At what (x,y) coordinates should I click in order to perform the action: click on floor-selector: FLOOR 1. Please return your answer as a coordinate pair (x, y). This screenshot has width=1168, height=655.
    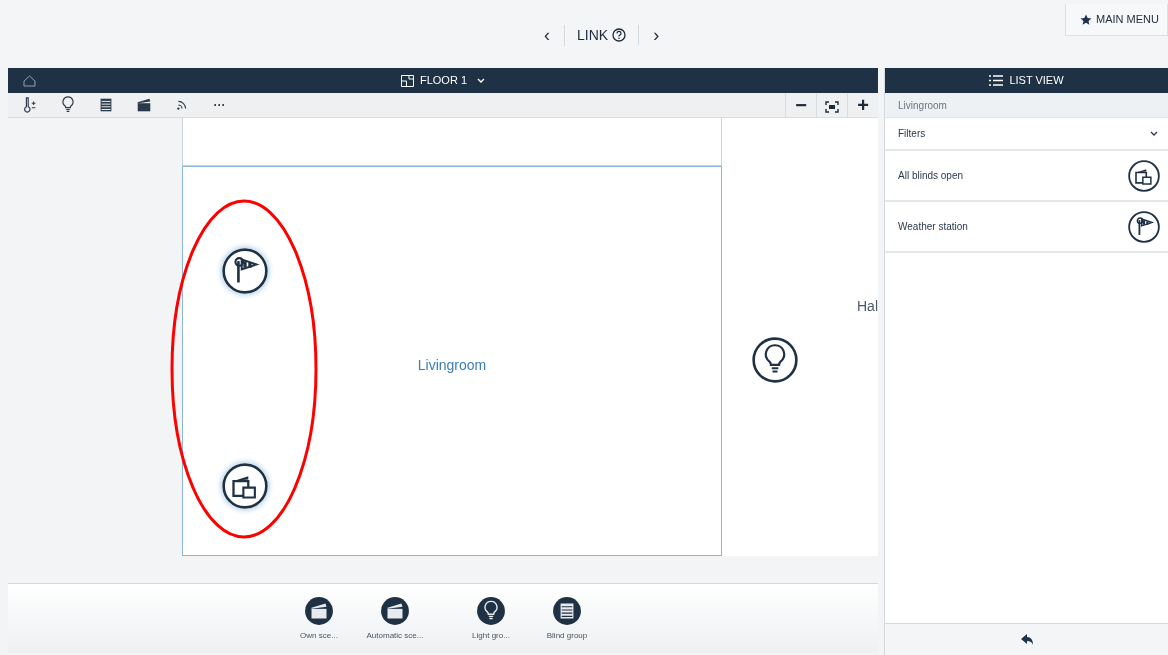
    Looking at the image, I should click on (443, 80).